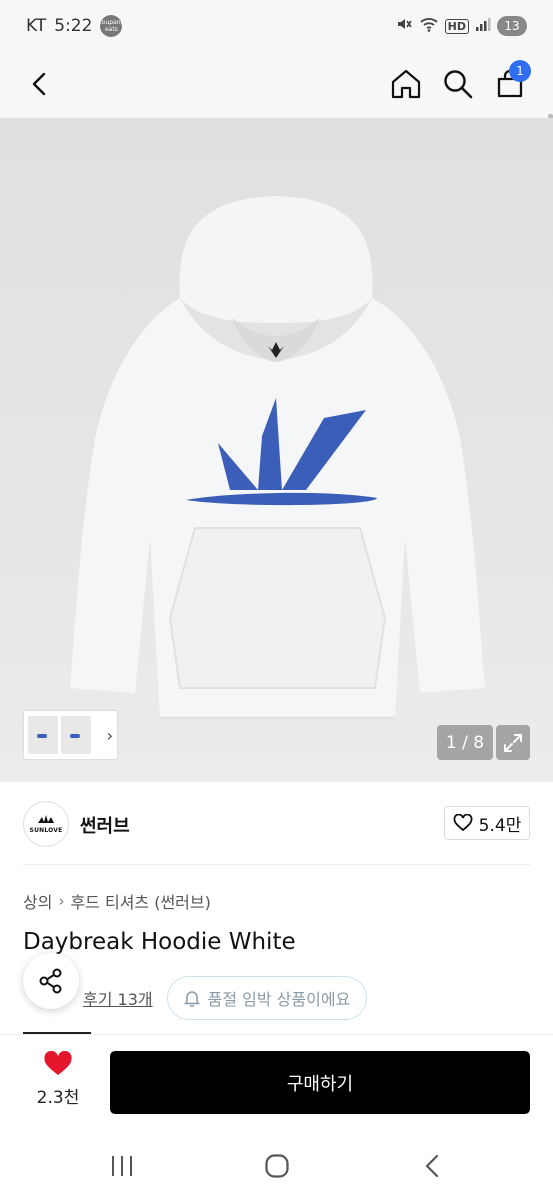 The image size is (553, 1200). I want to click on breadcrumb: 상의 › 후드 티셔츠 (썬러브), so click(117, 901).